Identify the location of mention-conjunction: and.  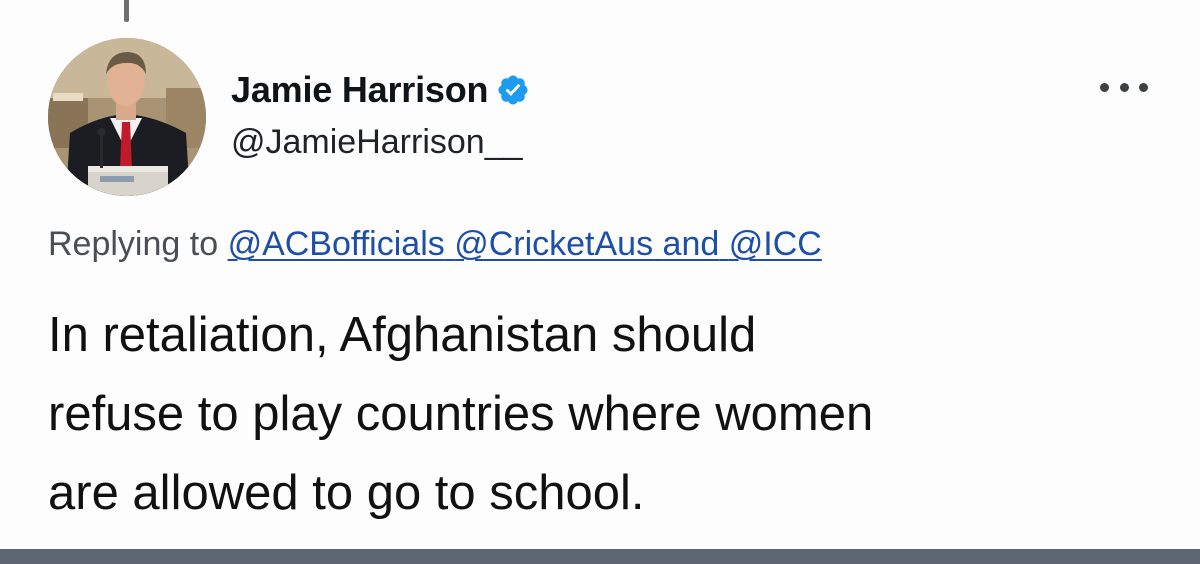
(691, 244).